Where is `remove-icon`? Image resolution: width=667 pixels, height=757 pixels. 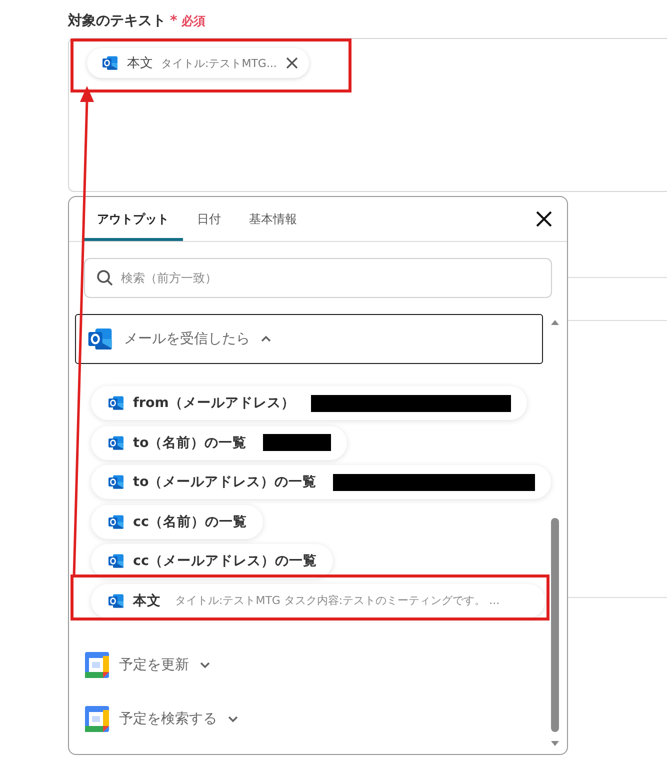 remove-icon is located at coordinates (291, 63).